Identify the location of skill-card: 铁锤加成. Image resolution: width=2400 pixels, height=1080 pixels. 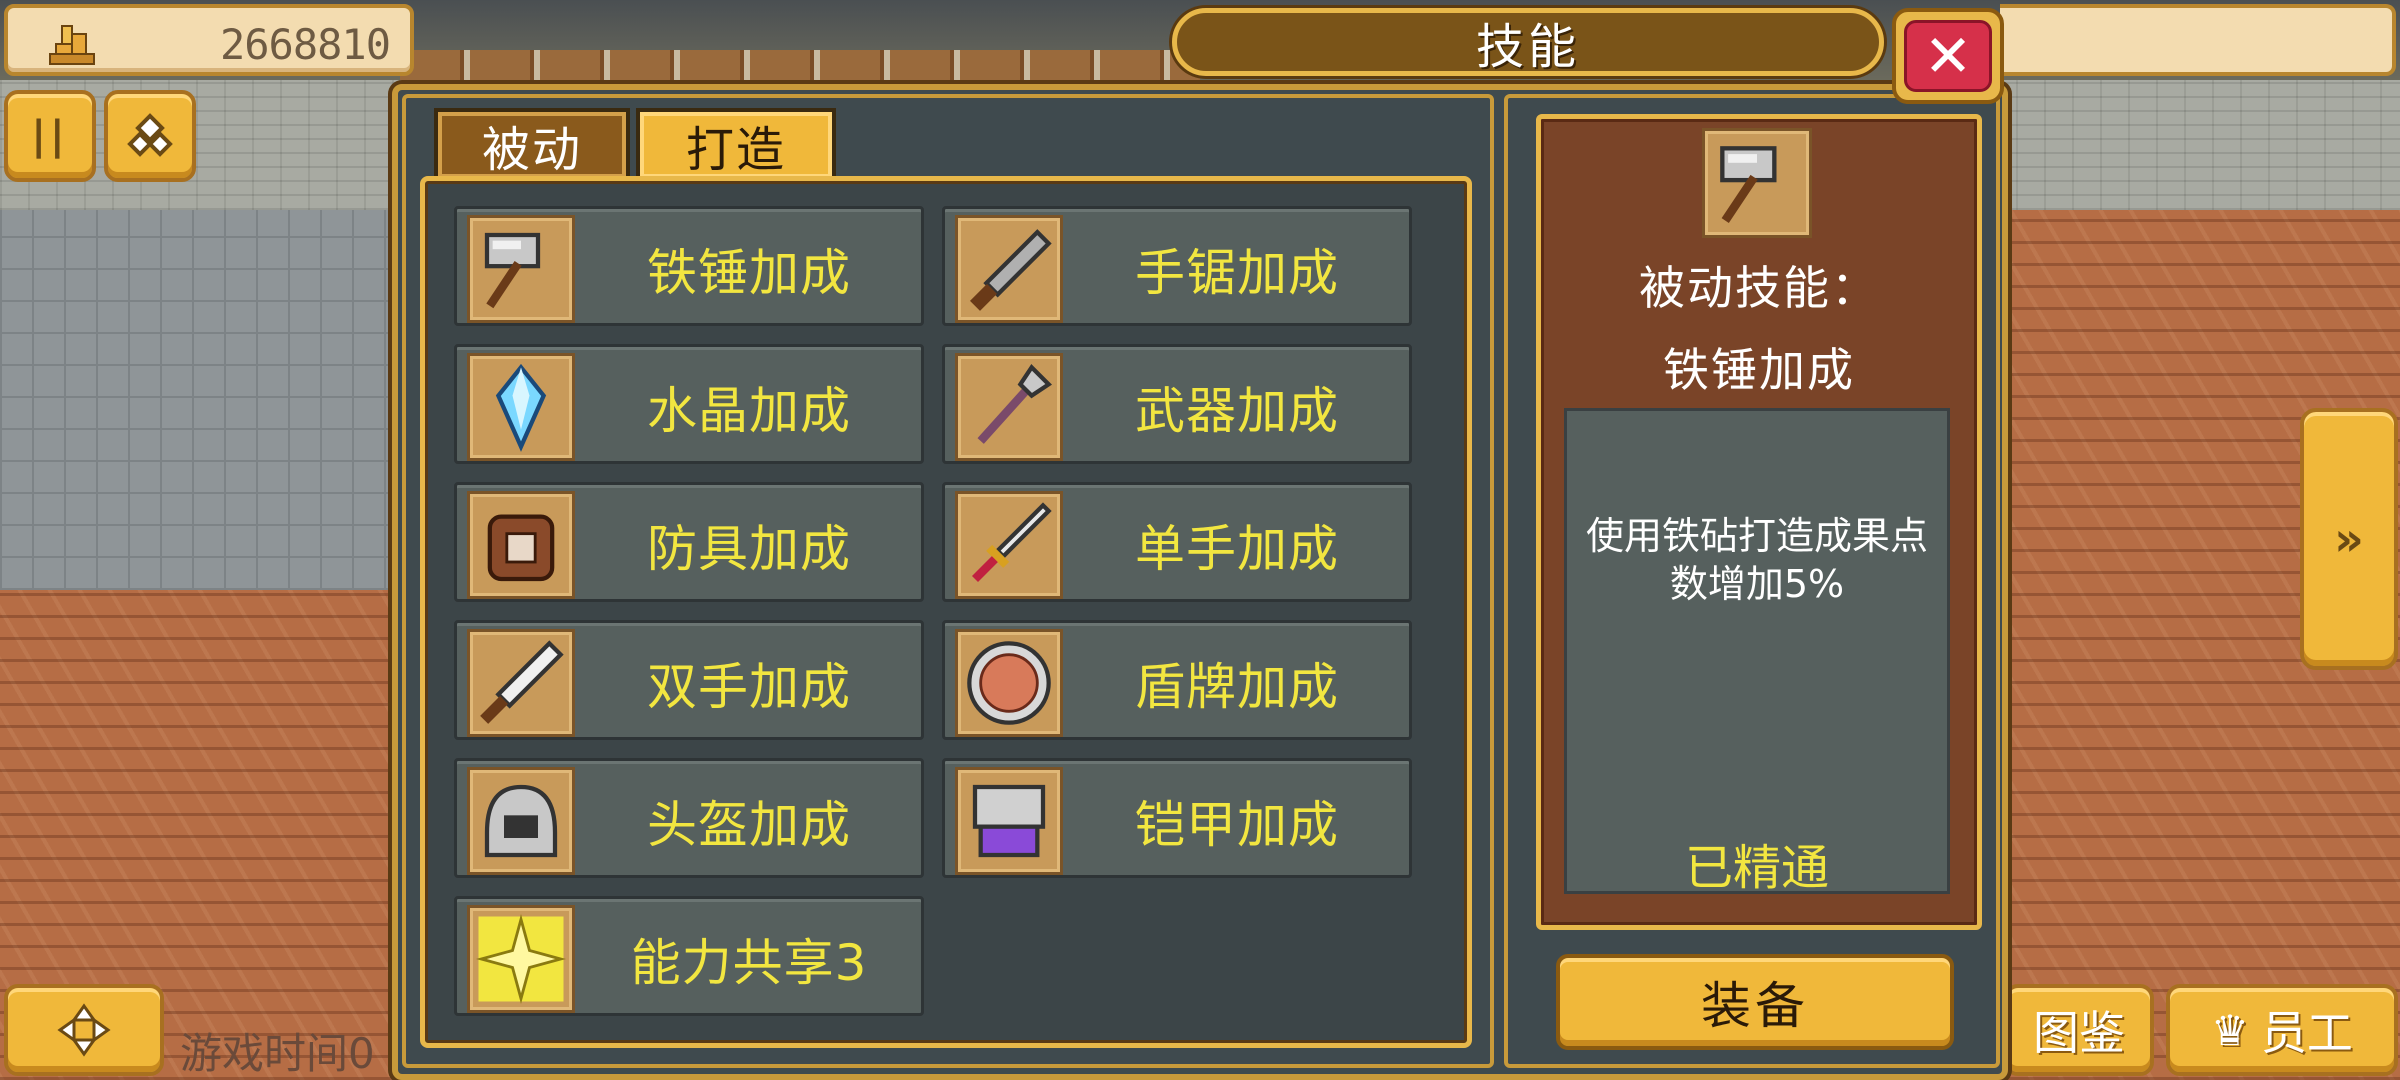
(689, 266).